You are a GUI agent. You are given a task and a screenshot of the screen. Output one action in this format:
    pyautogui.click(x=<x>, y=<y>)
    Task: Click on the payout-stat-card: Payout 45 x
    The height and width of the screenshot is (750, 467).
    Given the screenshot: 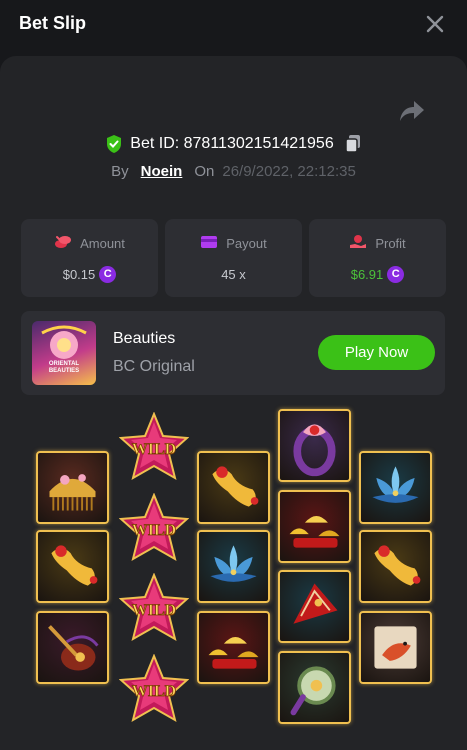 What is the action you would take?
    pyautogui.click(x=233, y=258)
    